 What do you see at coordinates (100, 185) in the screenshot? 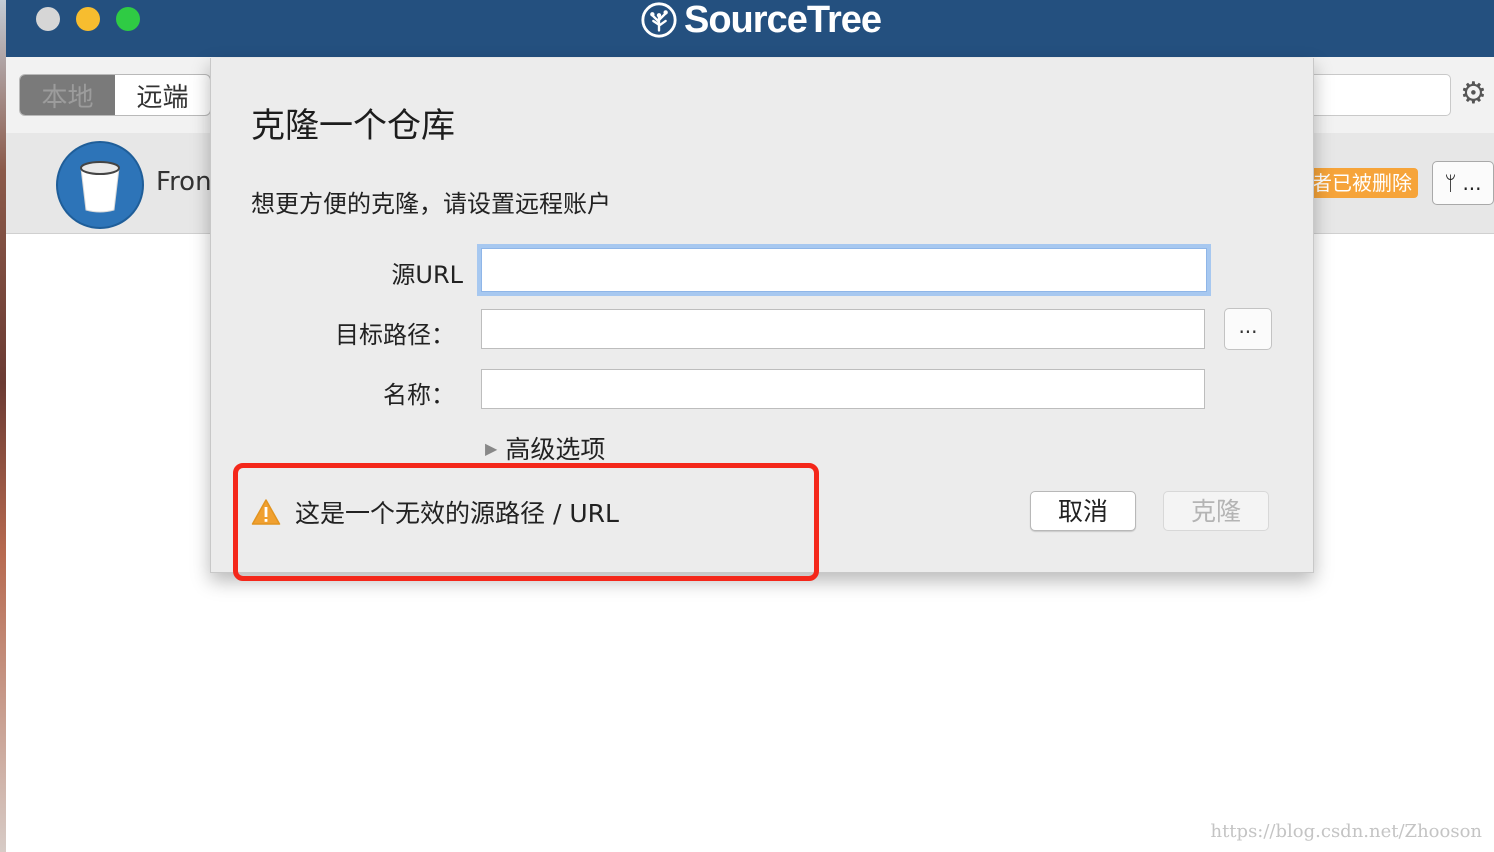
I see `bucket-icon` at bounding box center [100, 185].